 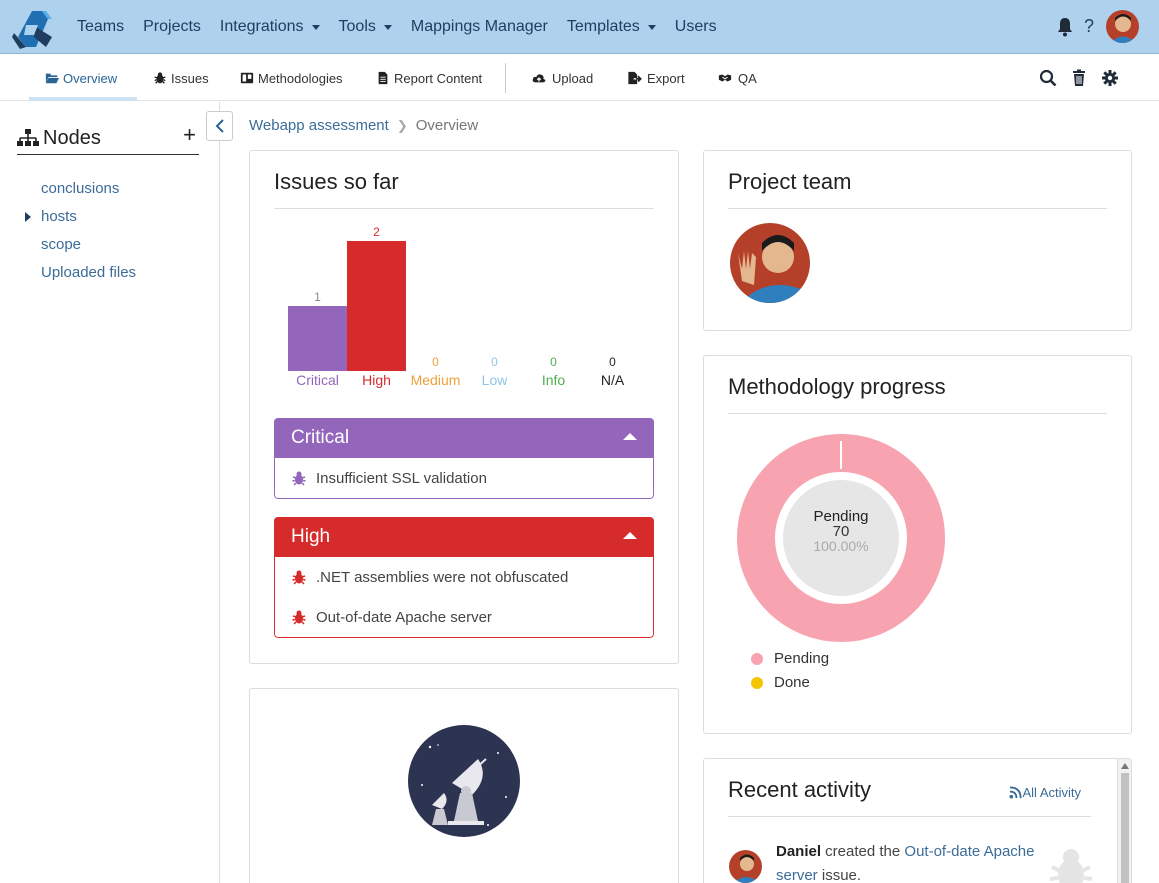 I want to click on legend-done: Done, so click(x=780, y=682).